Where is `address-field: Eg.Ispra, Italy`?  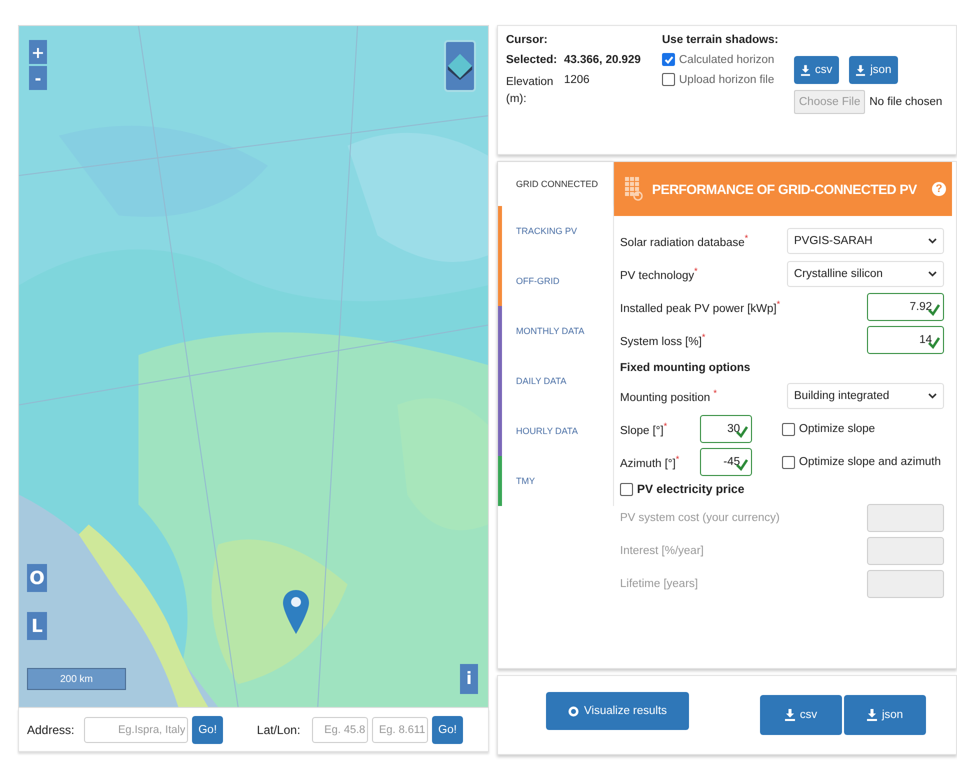 address-field: Eg.Ispra, Italy is located at coordinates (136, 729).